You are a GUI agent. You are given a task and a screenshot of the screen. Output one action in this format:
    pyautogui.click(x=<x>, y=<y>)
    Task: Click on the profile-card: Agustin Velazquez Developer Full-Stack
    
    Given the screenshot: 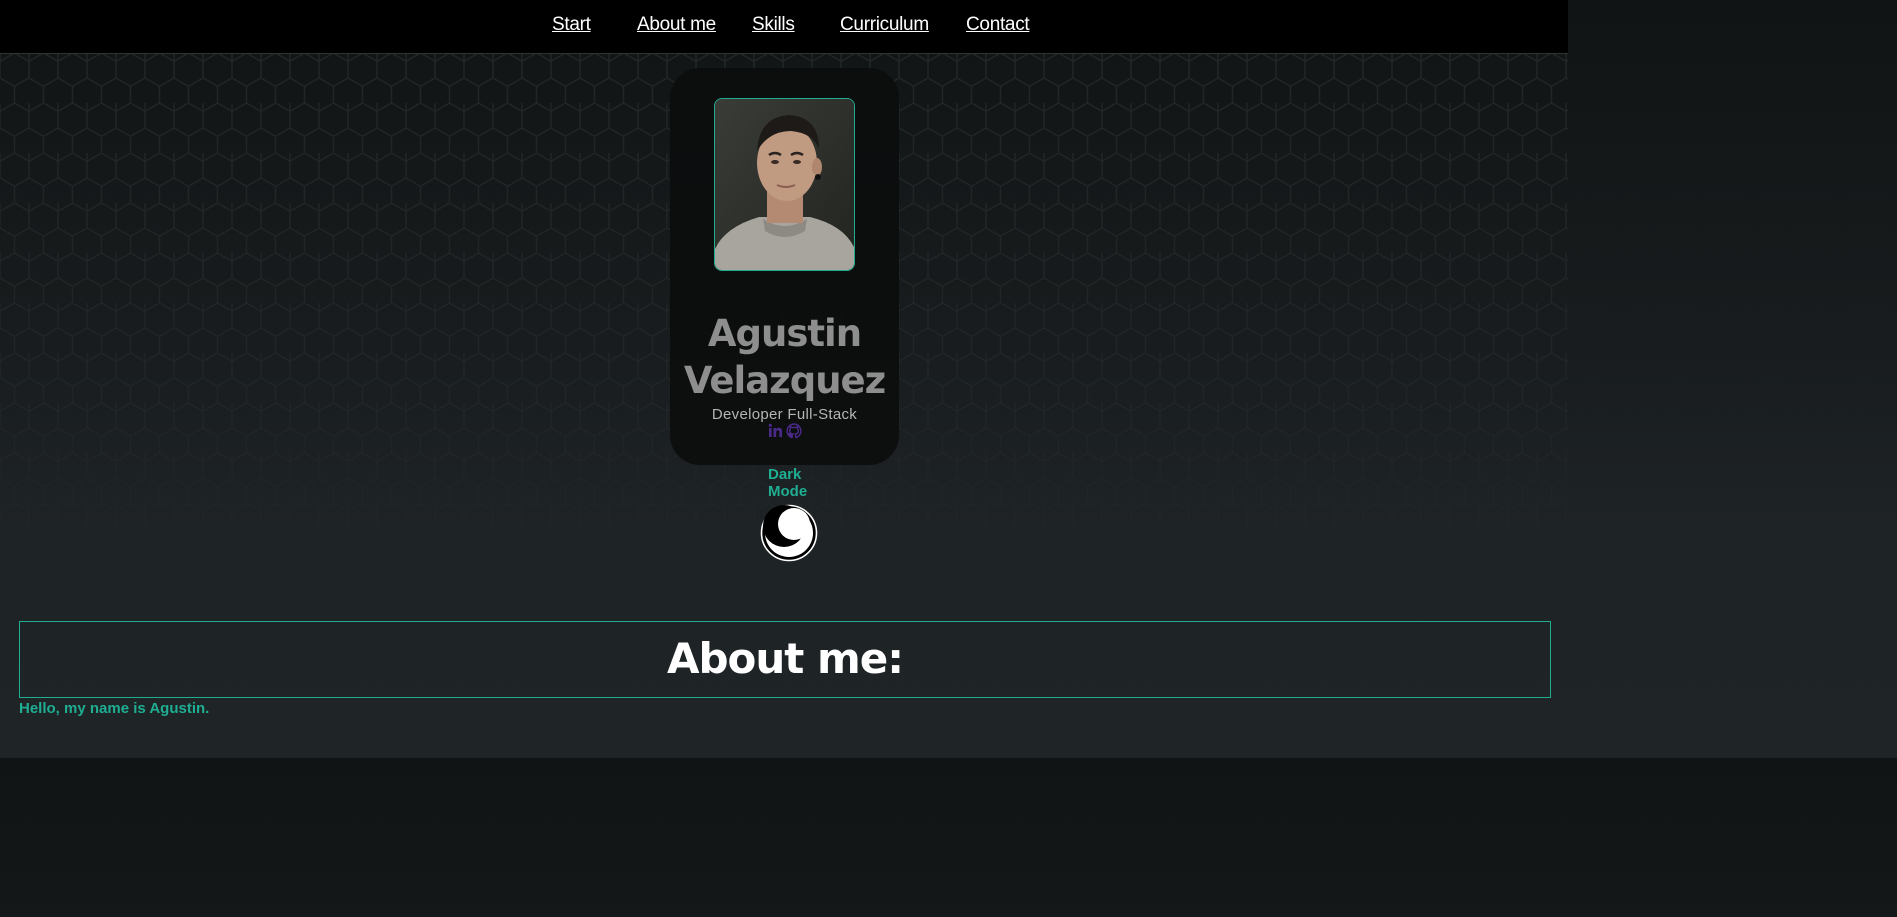 What is the action you would take?
    pyautogui.click(x=784, y=266)
    